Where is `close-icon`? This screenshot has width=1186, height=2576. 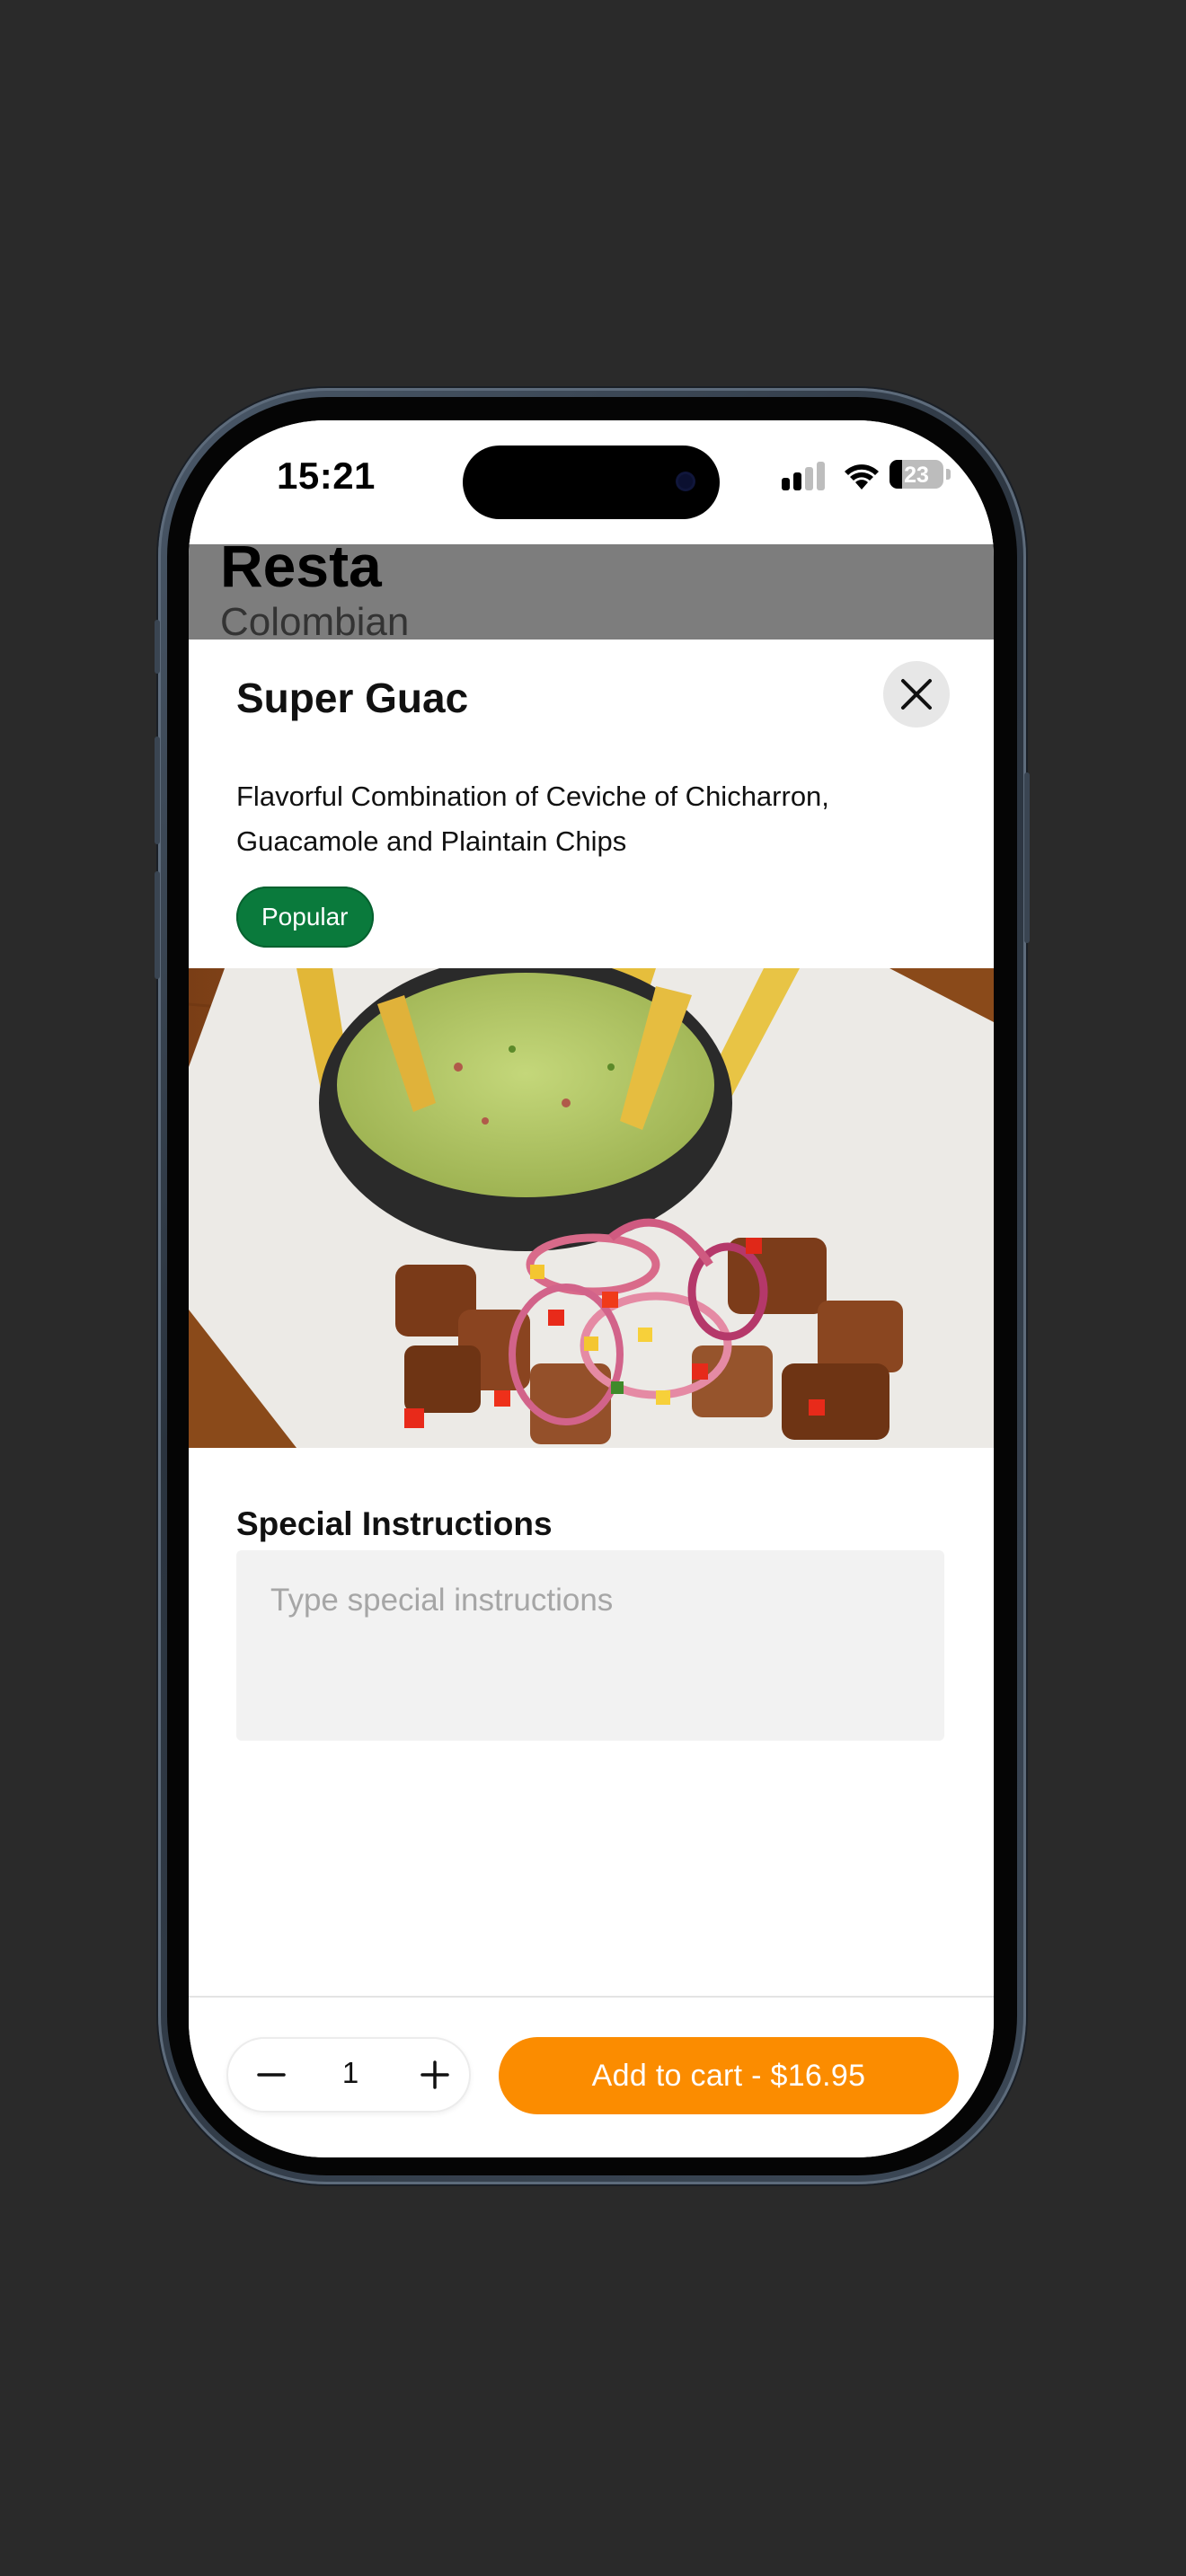
close-icon is located at coordinates (916, 694).